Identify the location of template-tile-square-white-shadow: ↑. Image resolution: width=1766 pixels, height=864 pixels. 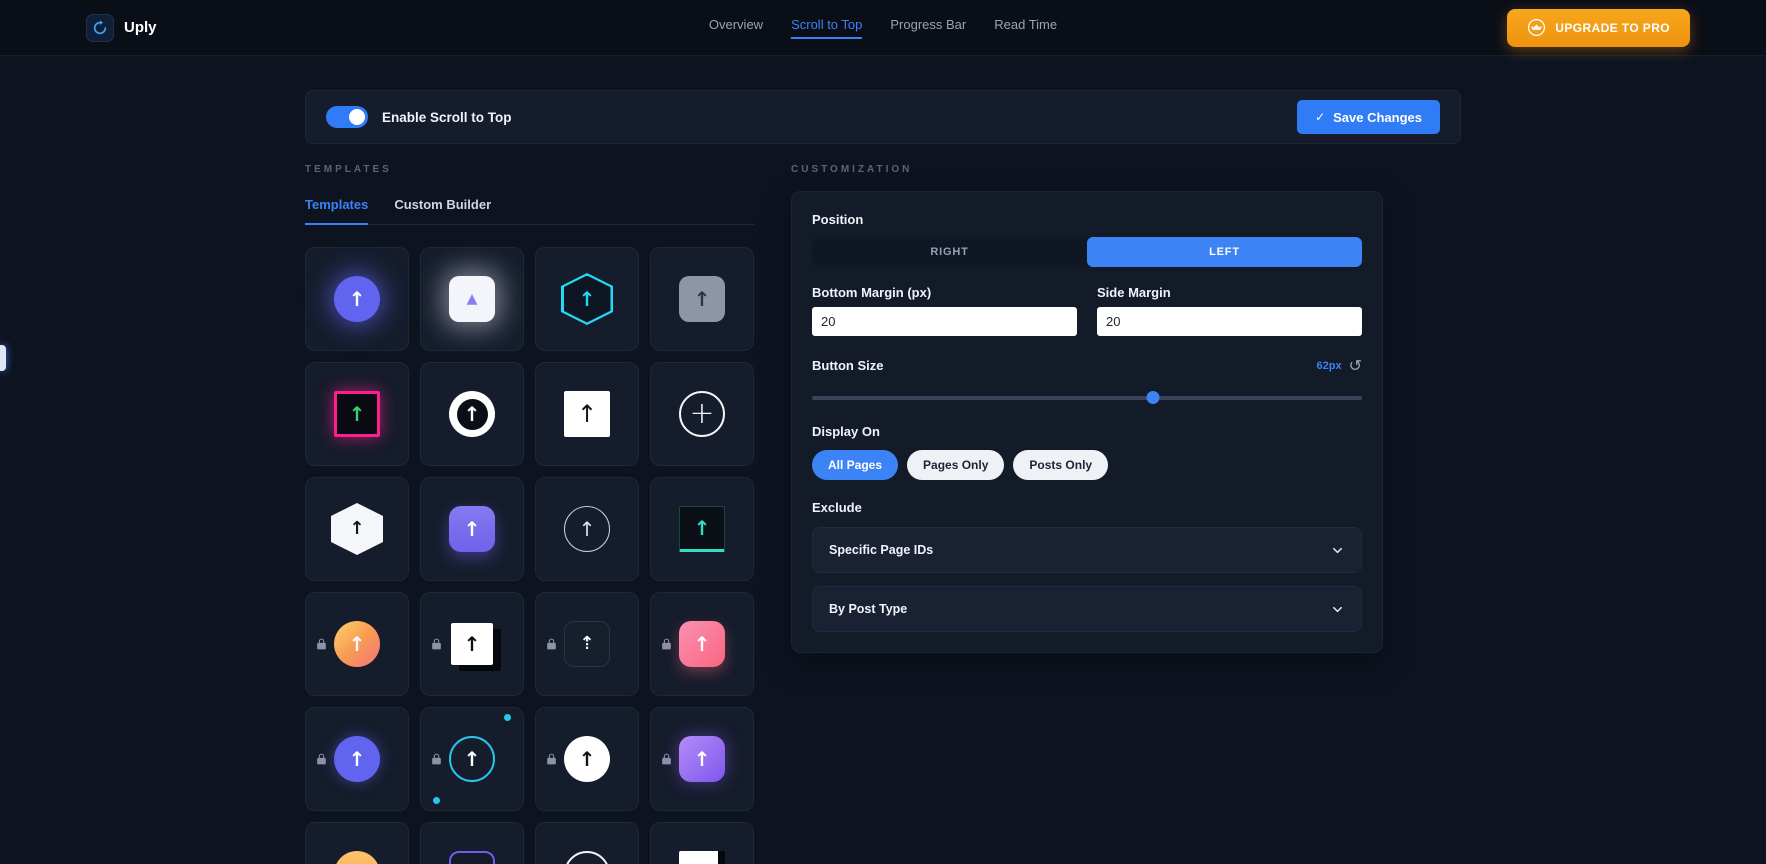
(472, 644).